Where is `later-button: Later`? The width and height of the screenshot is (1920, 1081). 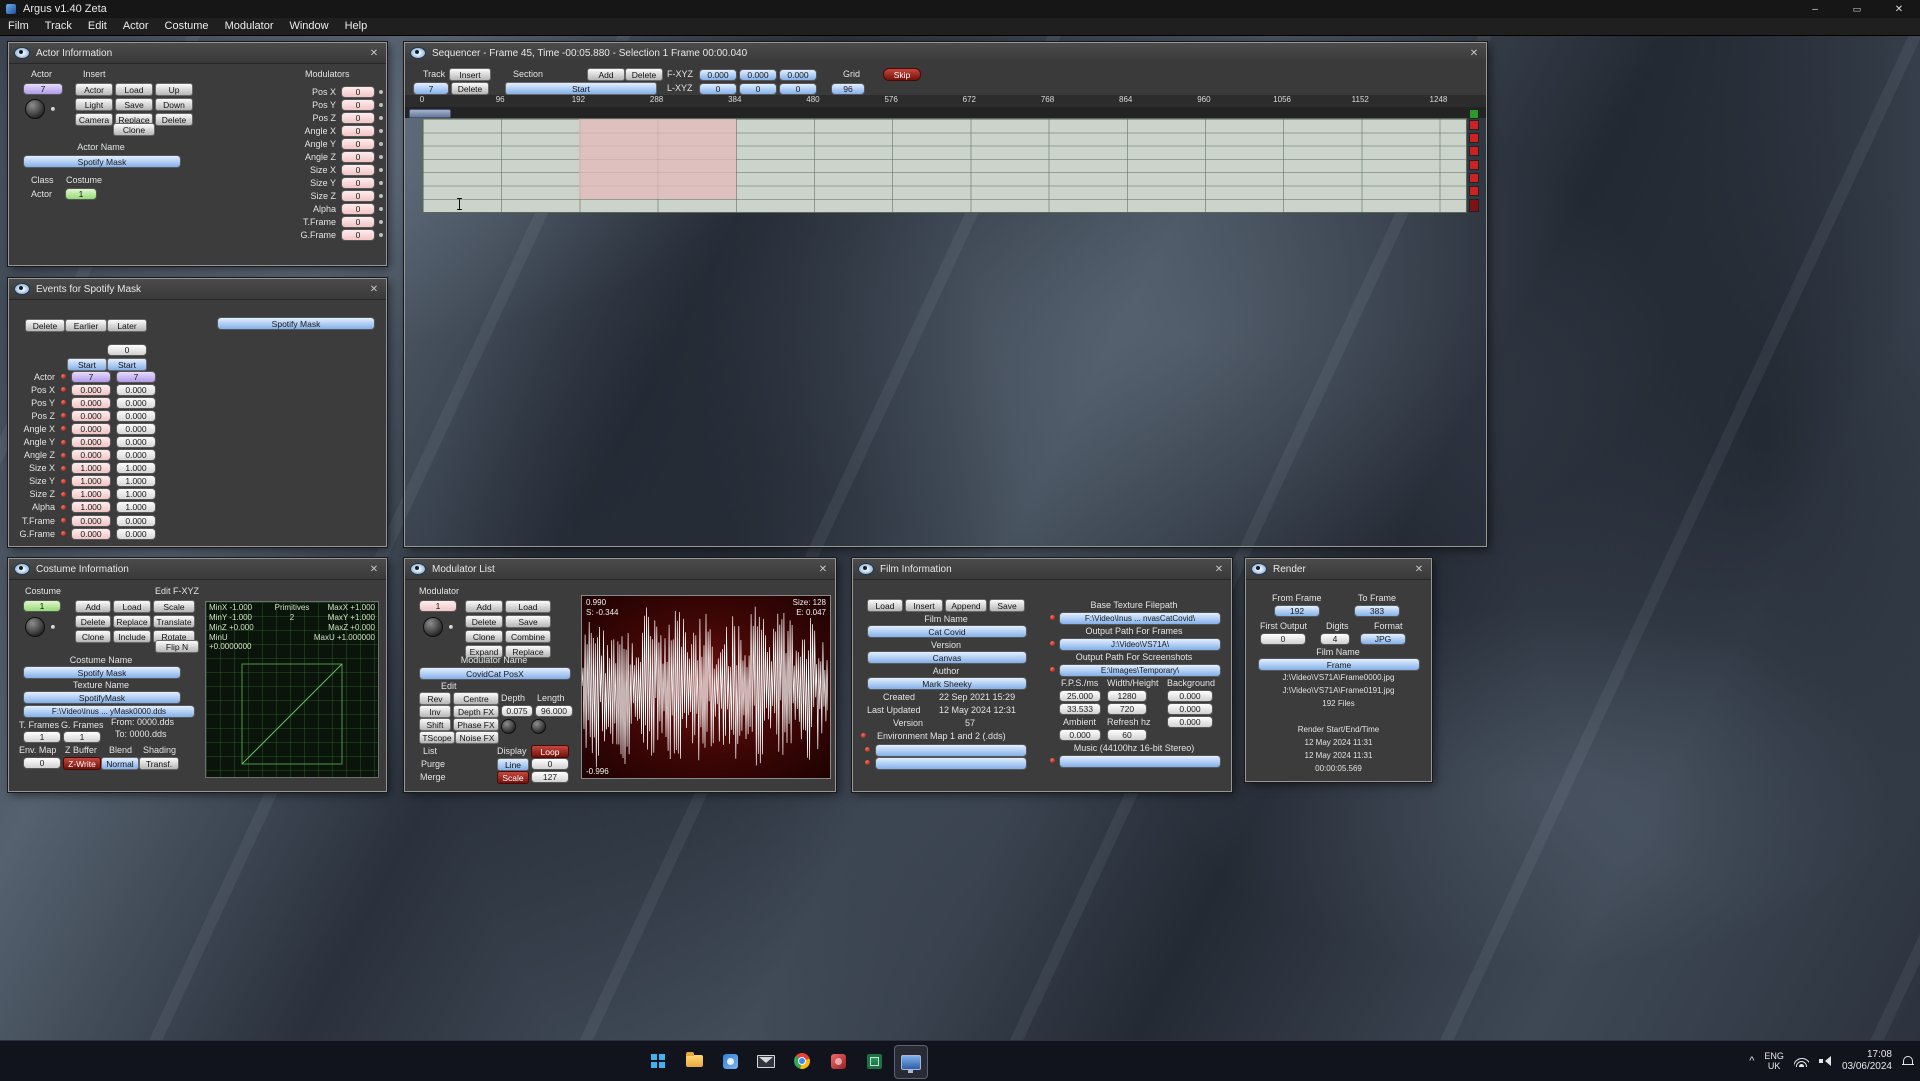
later-button: Later is located at coordinates (127, 325).